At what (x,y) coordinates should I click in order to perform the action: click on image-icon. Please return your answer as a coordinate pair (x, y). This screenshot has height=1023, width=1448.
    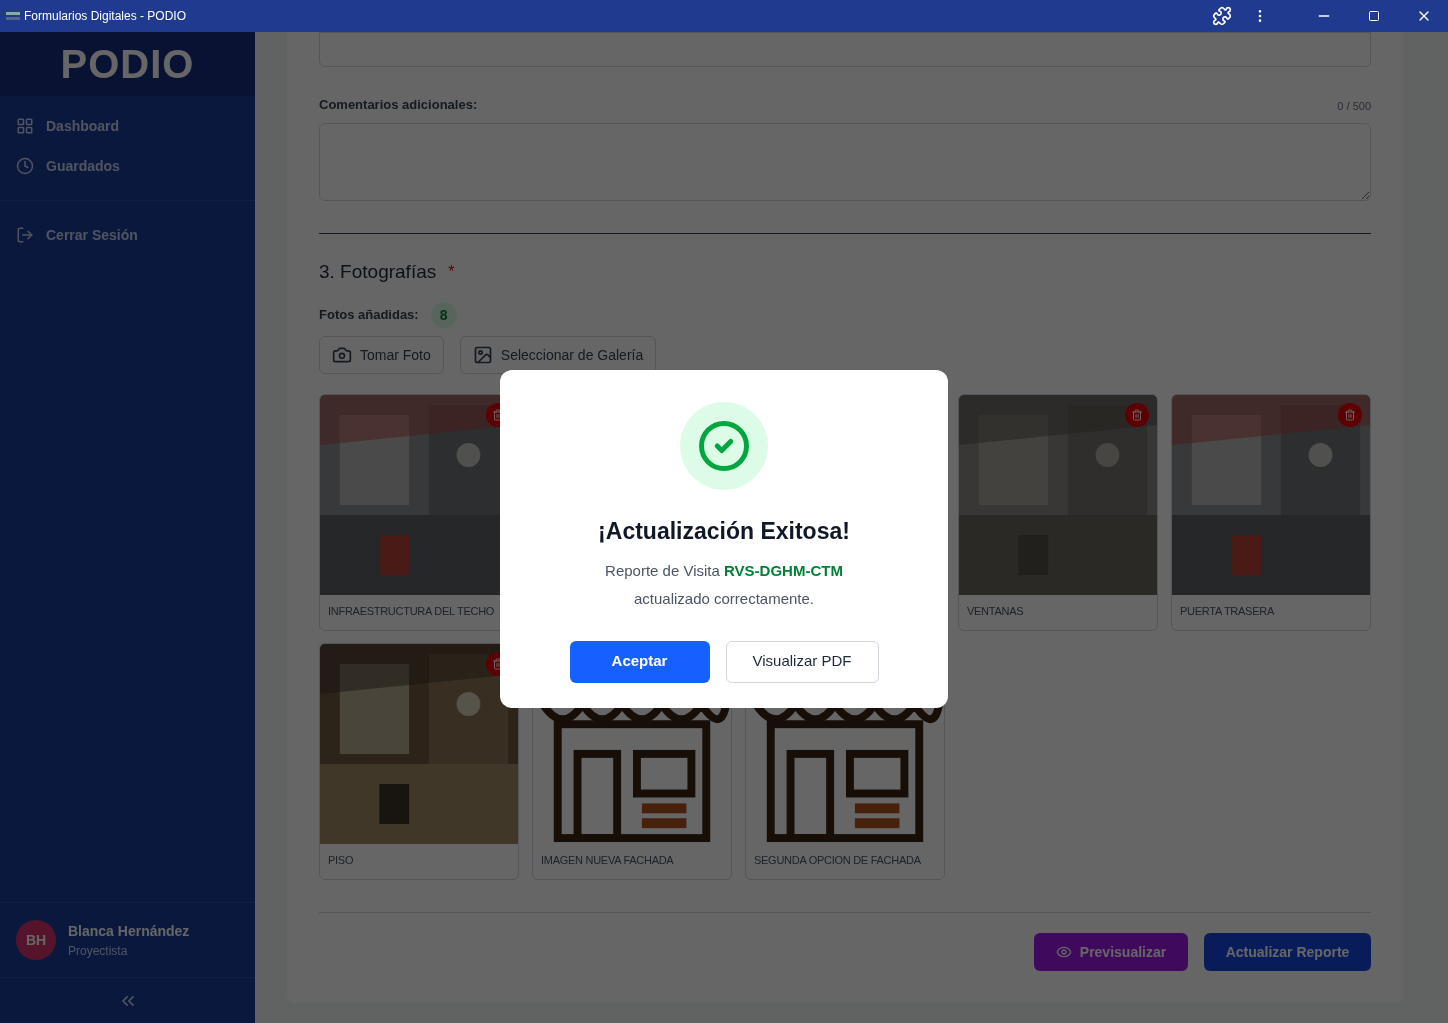
    Looking at the image, I should click on (482, 355).